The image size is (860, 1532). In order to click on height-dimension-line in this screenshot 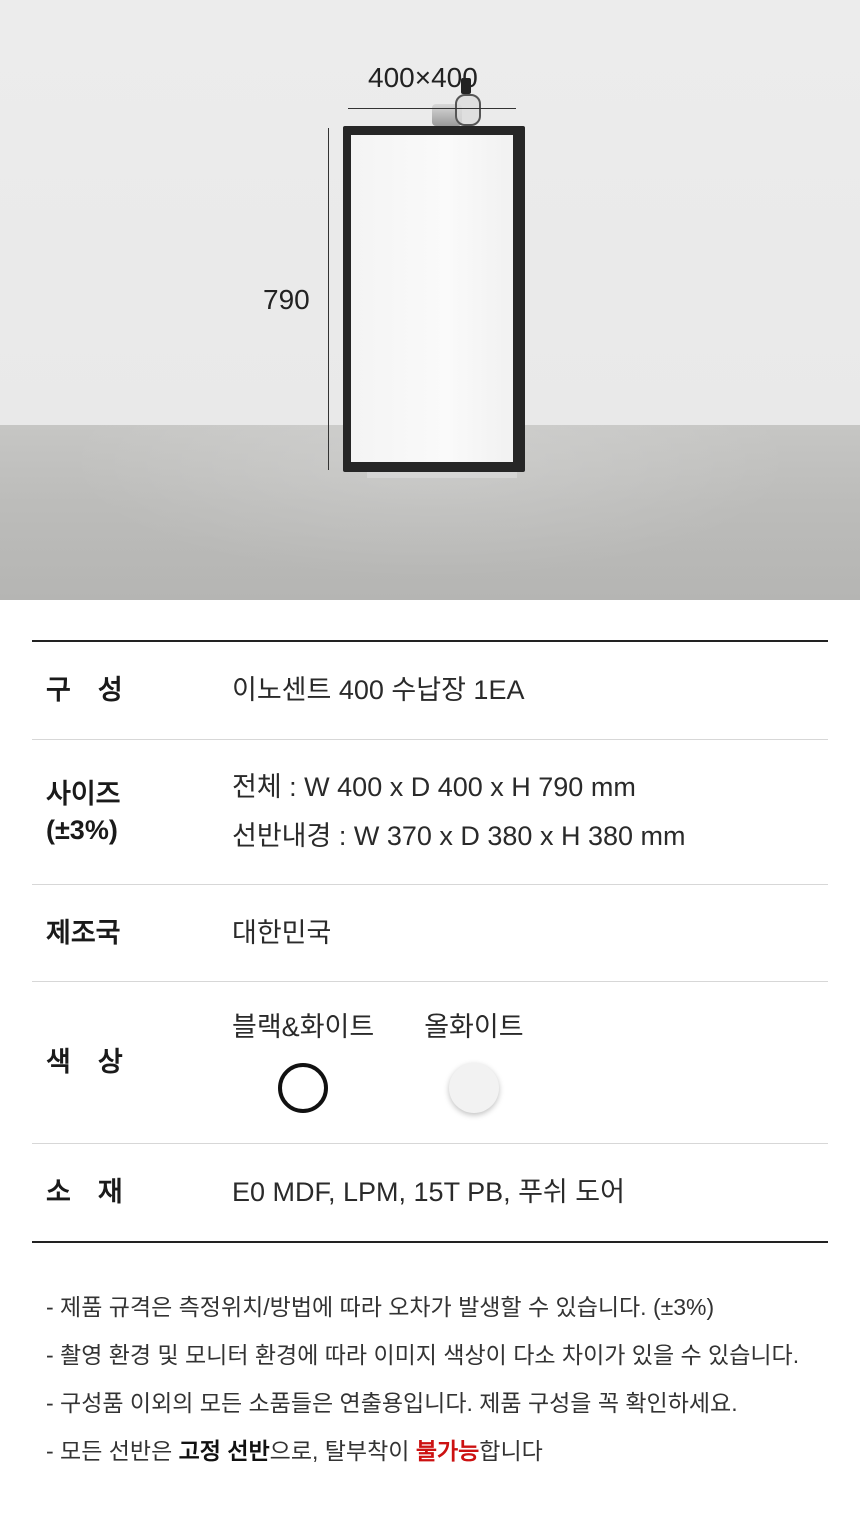, I will do `click(328, 299)`.